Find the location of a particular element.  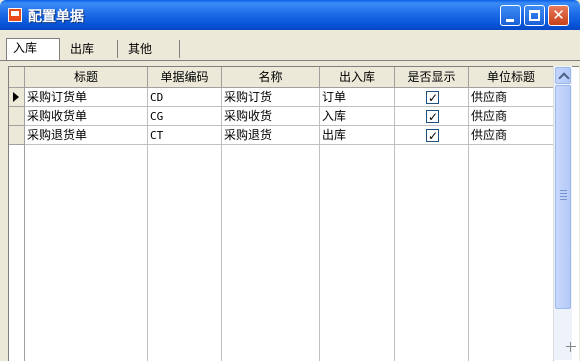

close-button: ✕ is located at coordinates (558, 15).